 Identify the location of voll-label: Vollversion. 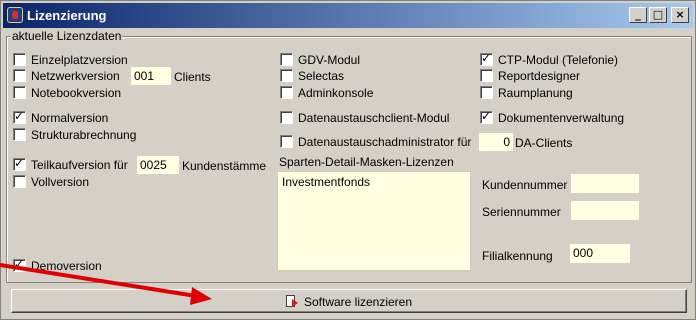
(60, 182).